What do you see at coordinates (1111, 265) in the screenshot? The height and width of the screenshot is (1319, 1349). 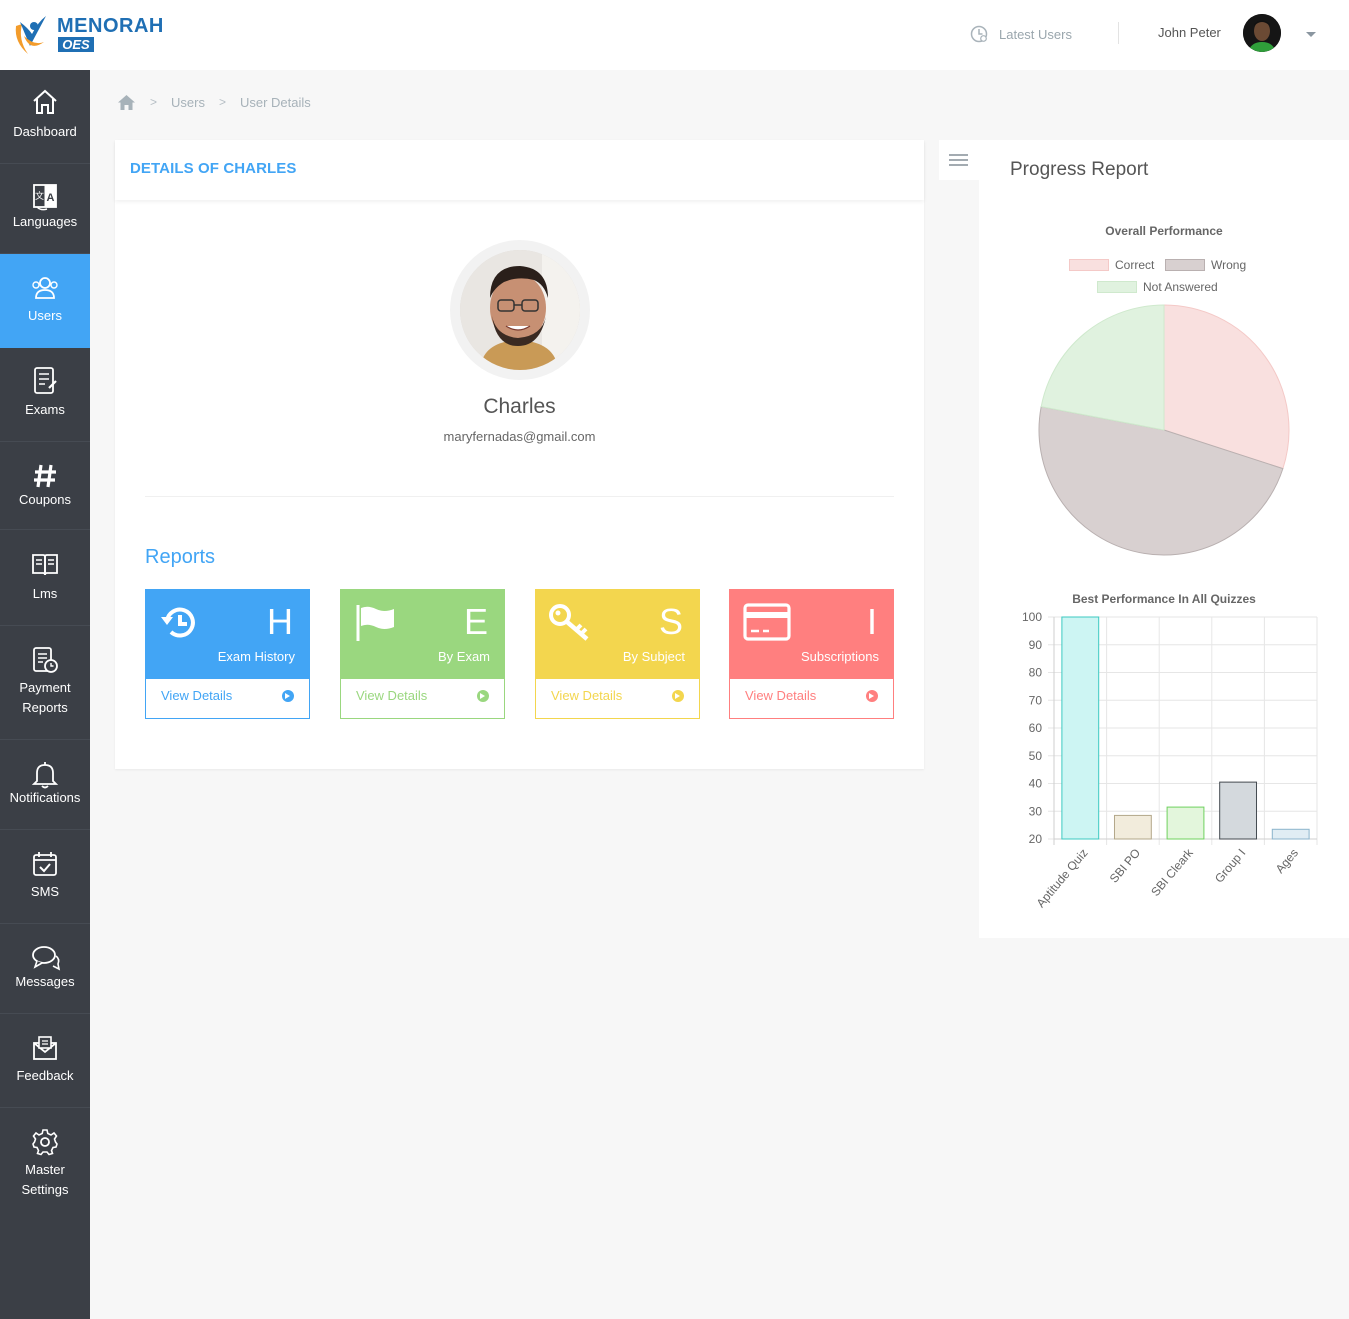 I see `legend-item-correct: Correct` at bounding box center [1111, 265].